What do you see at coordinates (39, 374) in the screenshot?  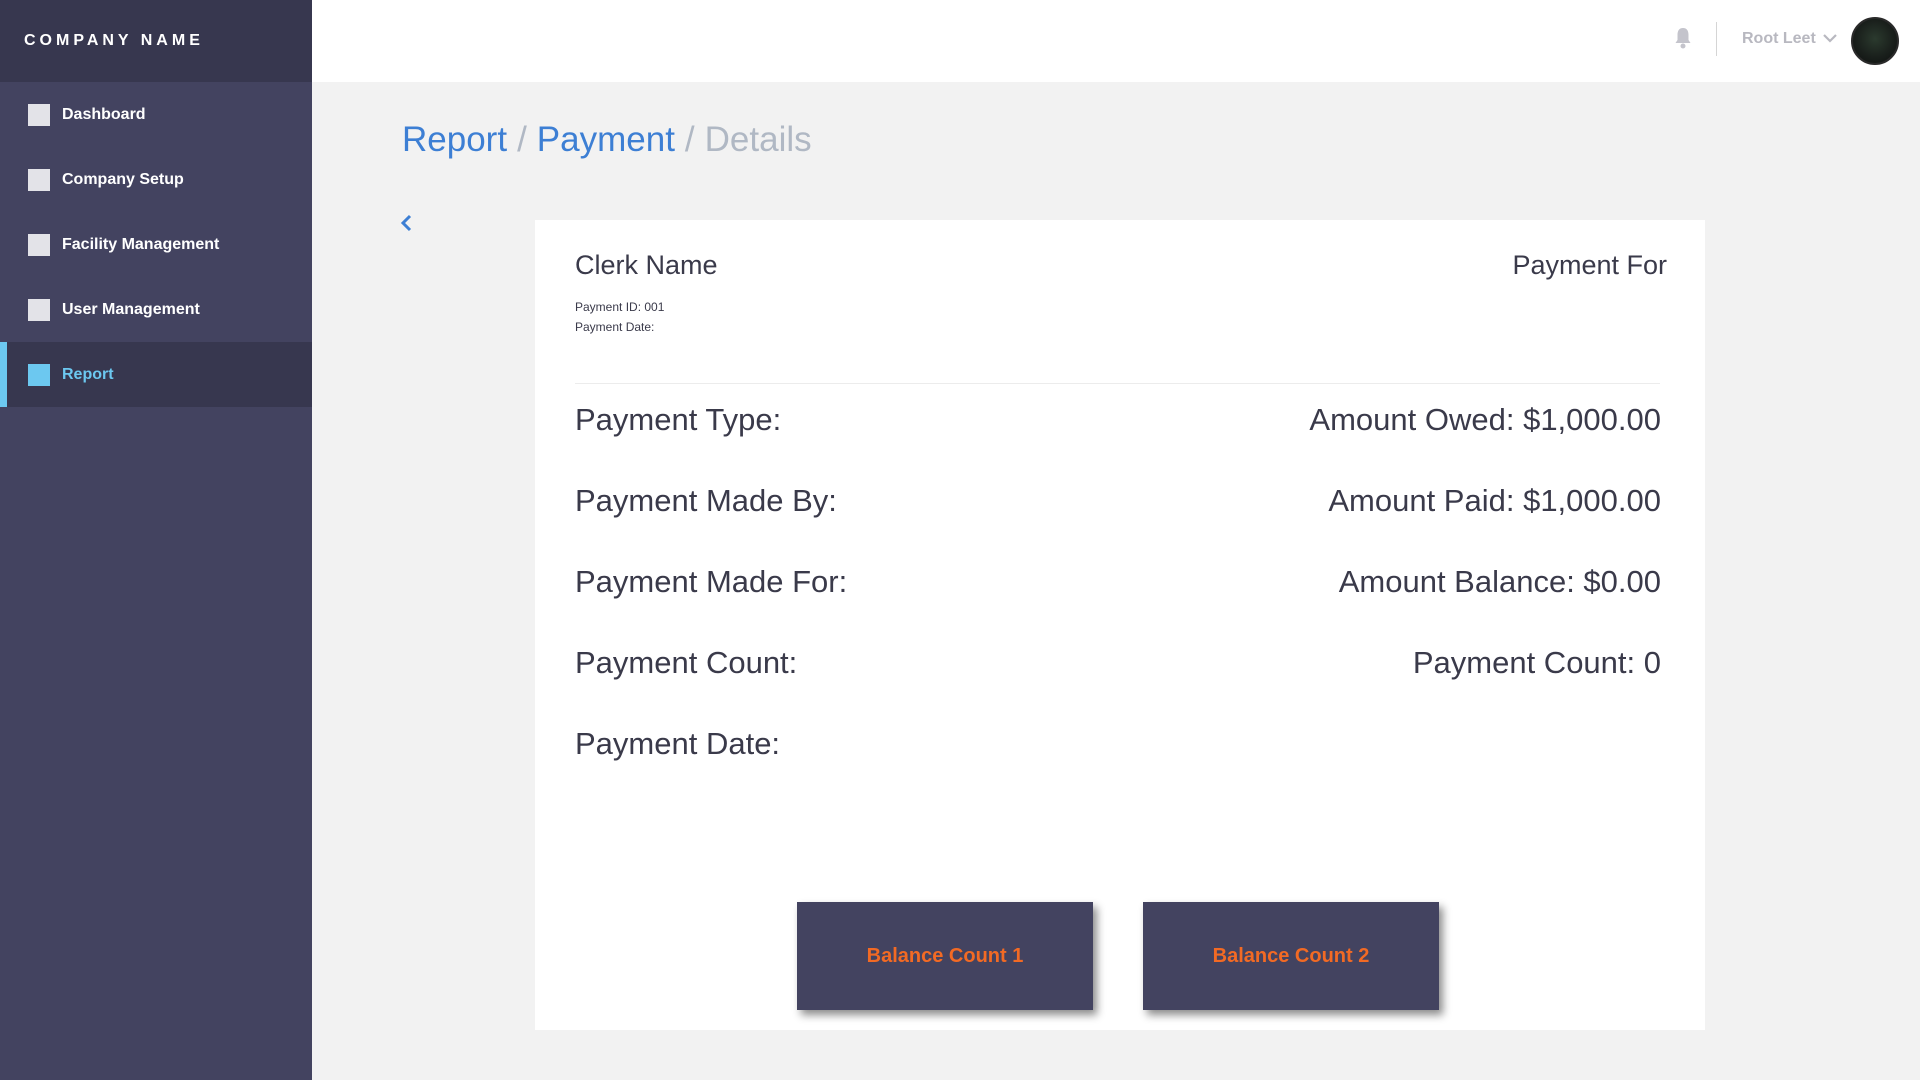 I see `report-icon` at bounding box center [39, 374].